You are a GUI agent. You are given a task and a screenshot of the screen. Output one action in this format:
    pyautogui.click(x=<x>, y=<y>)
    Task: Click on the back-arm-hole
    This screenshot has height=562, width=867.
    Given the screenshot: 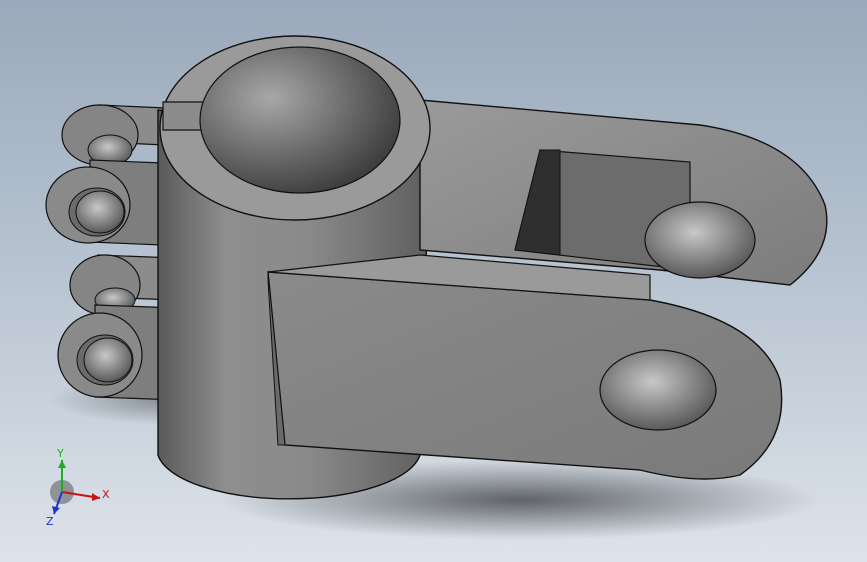 What is the action you would take?
    pyautogui.click(x=700, y=240)
    